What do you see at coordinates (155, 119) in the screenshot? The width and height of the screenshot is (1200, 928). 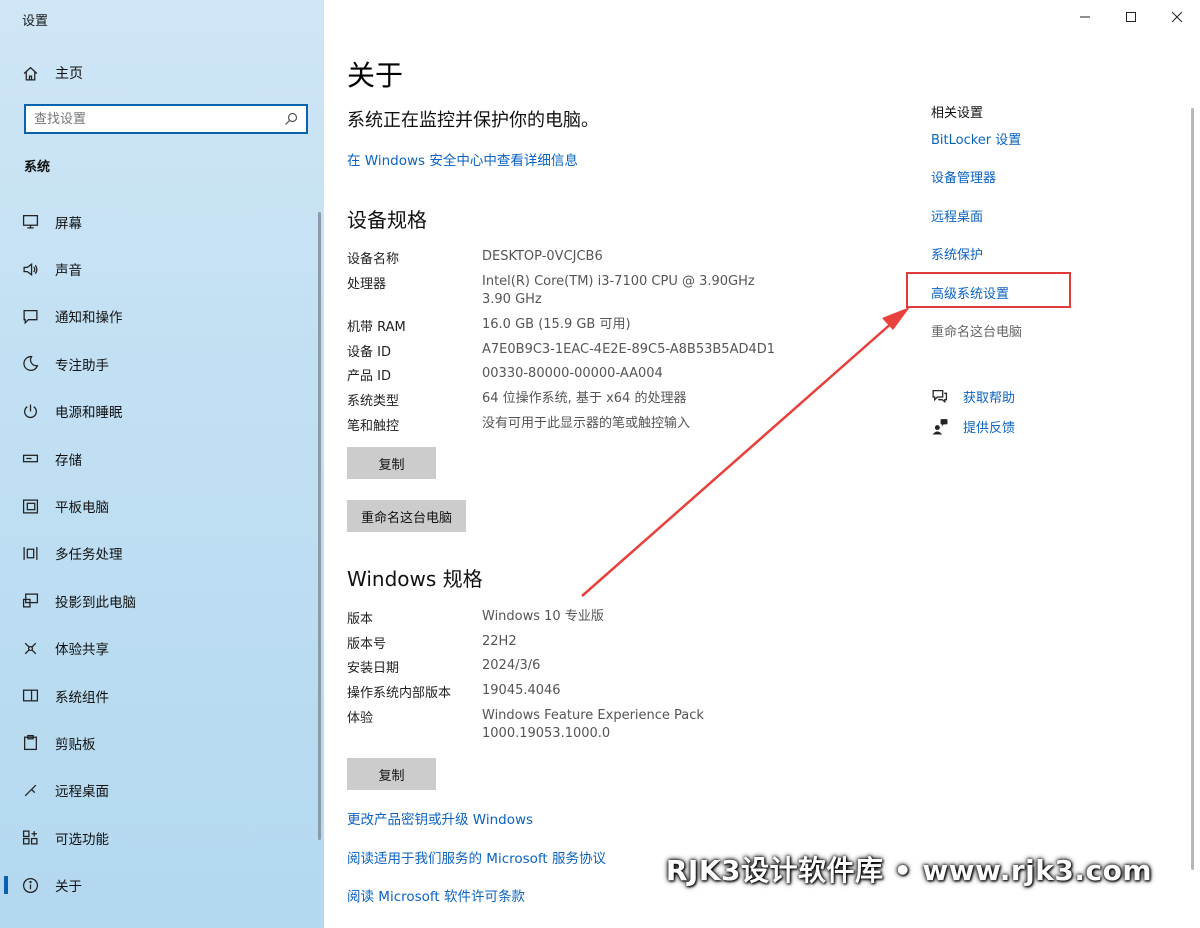 I see `search-input` at bounding box center [155, 119].